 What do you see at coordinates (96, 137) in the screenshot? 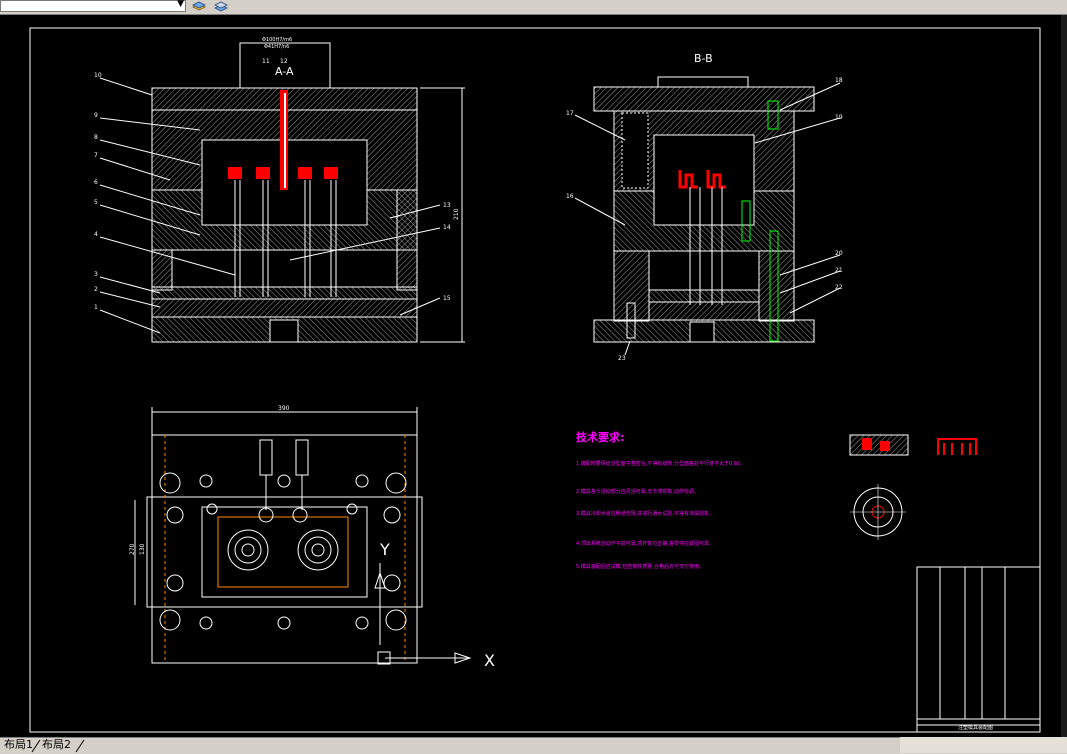
I see `callout-8: 8` at bounding box center [96, 137].